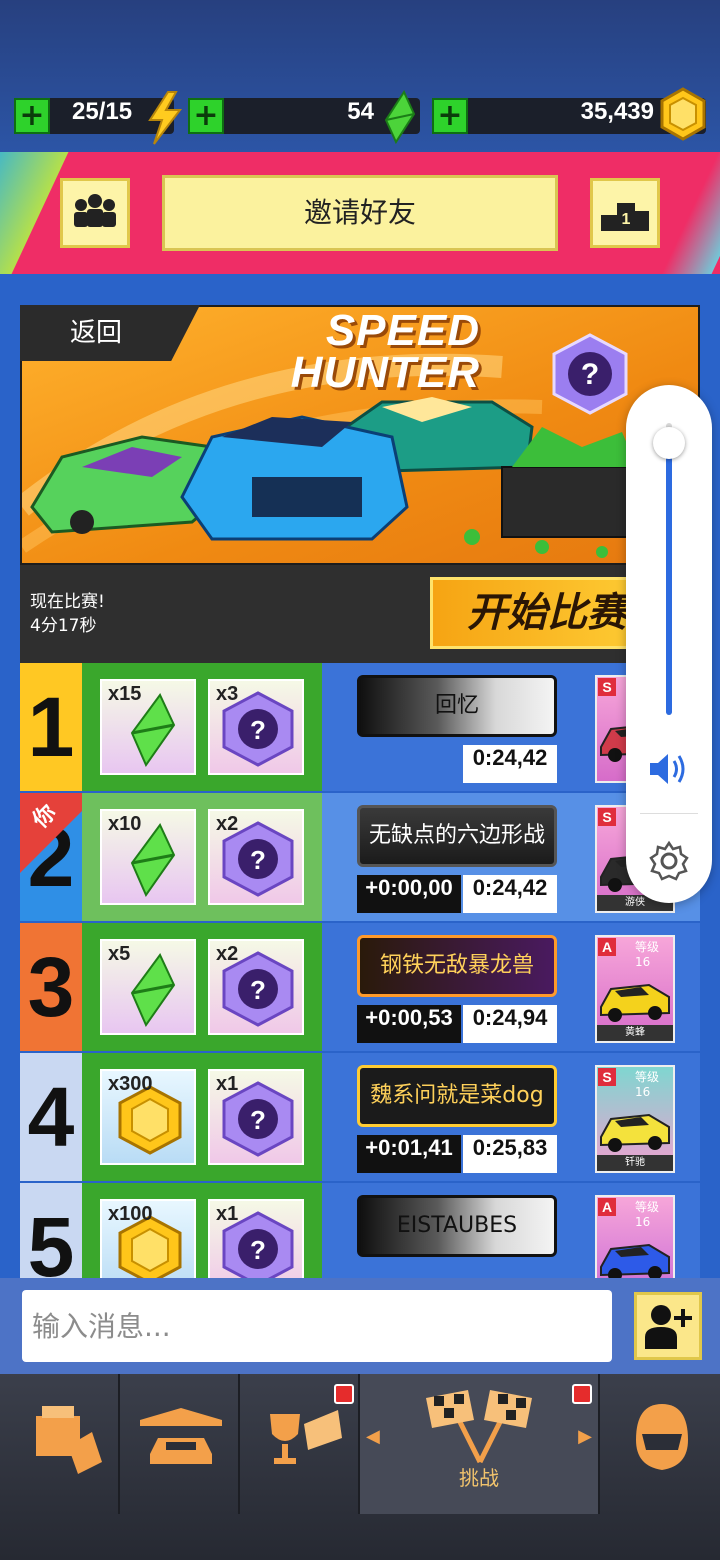 This screenshot has width=720, height=1560. I want to click on reward-mystery-box: ? x1, so click(256, 1117).